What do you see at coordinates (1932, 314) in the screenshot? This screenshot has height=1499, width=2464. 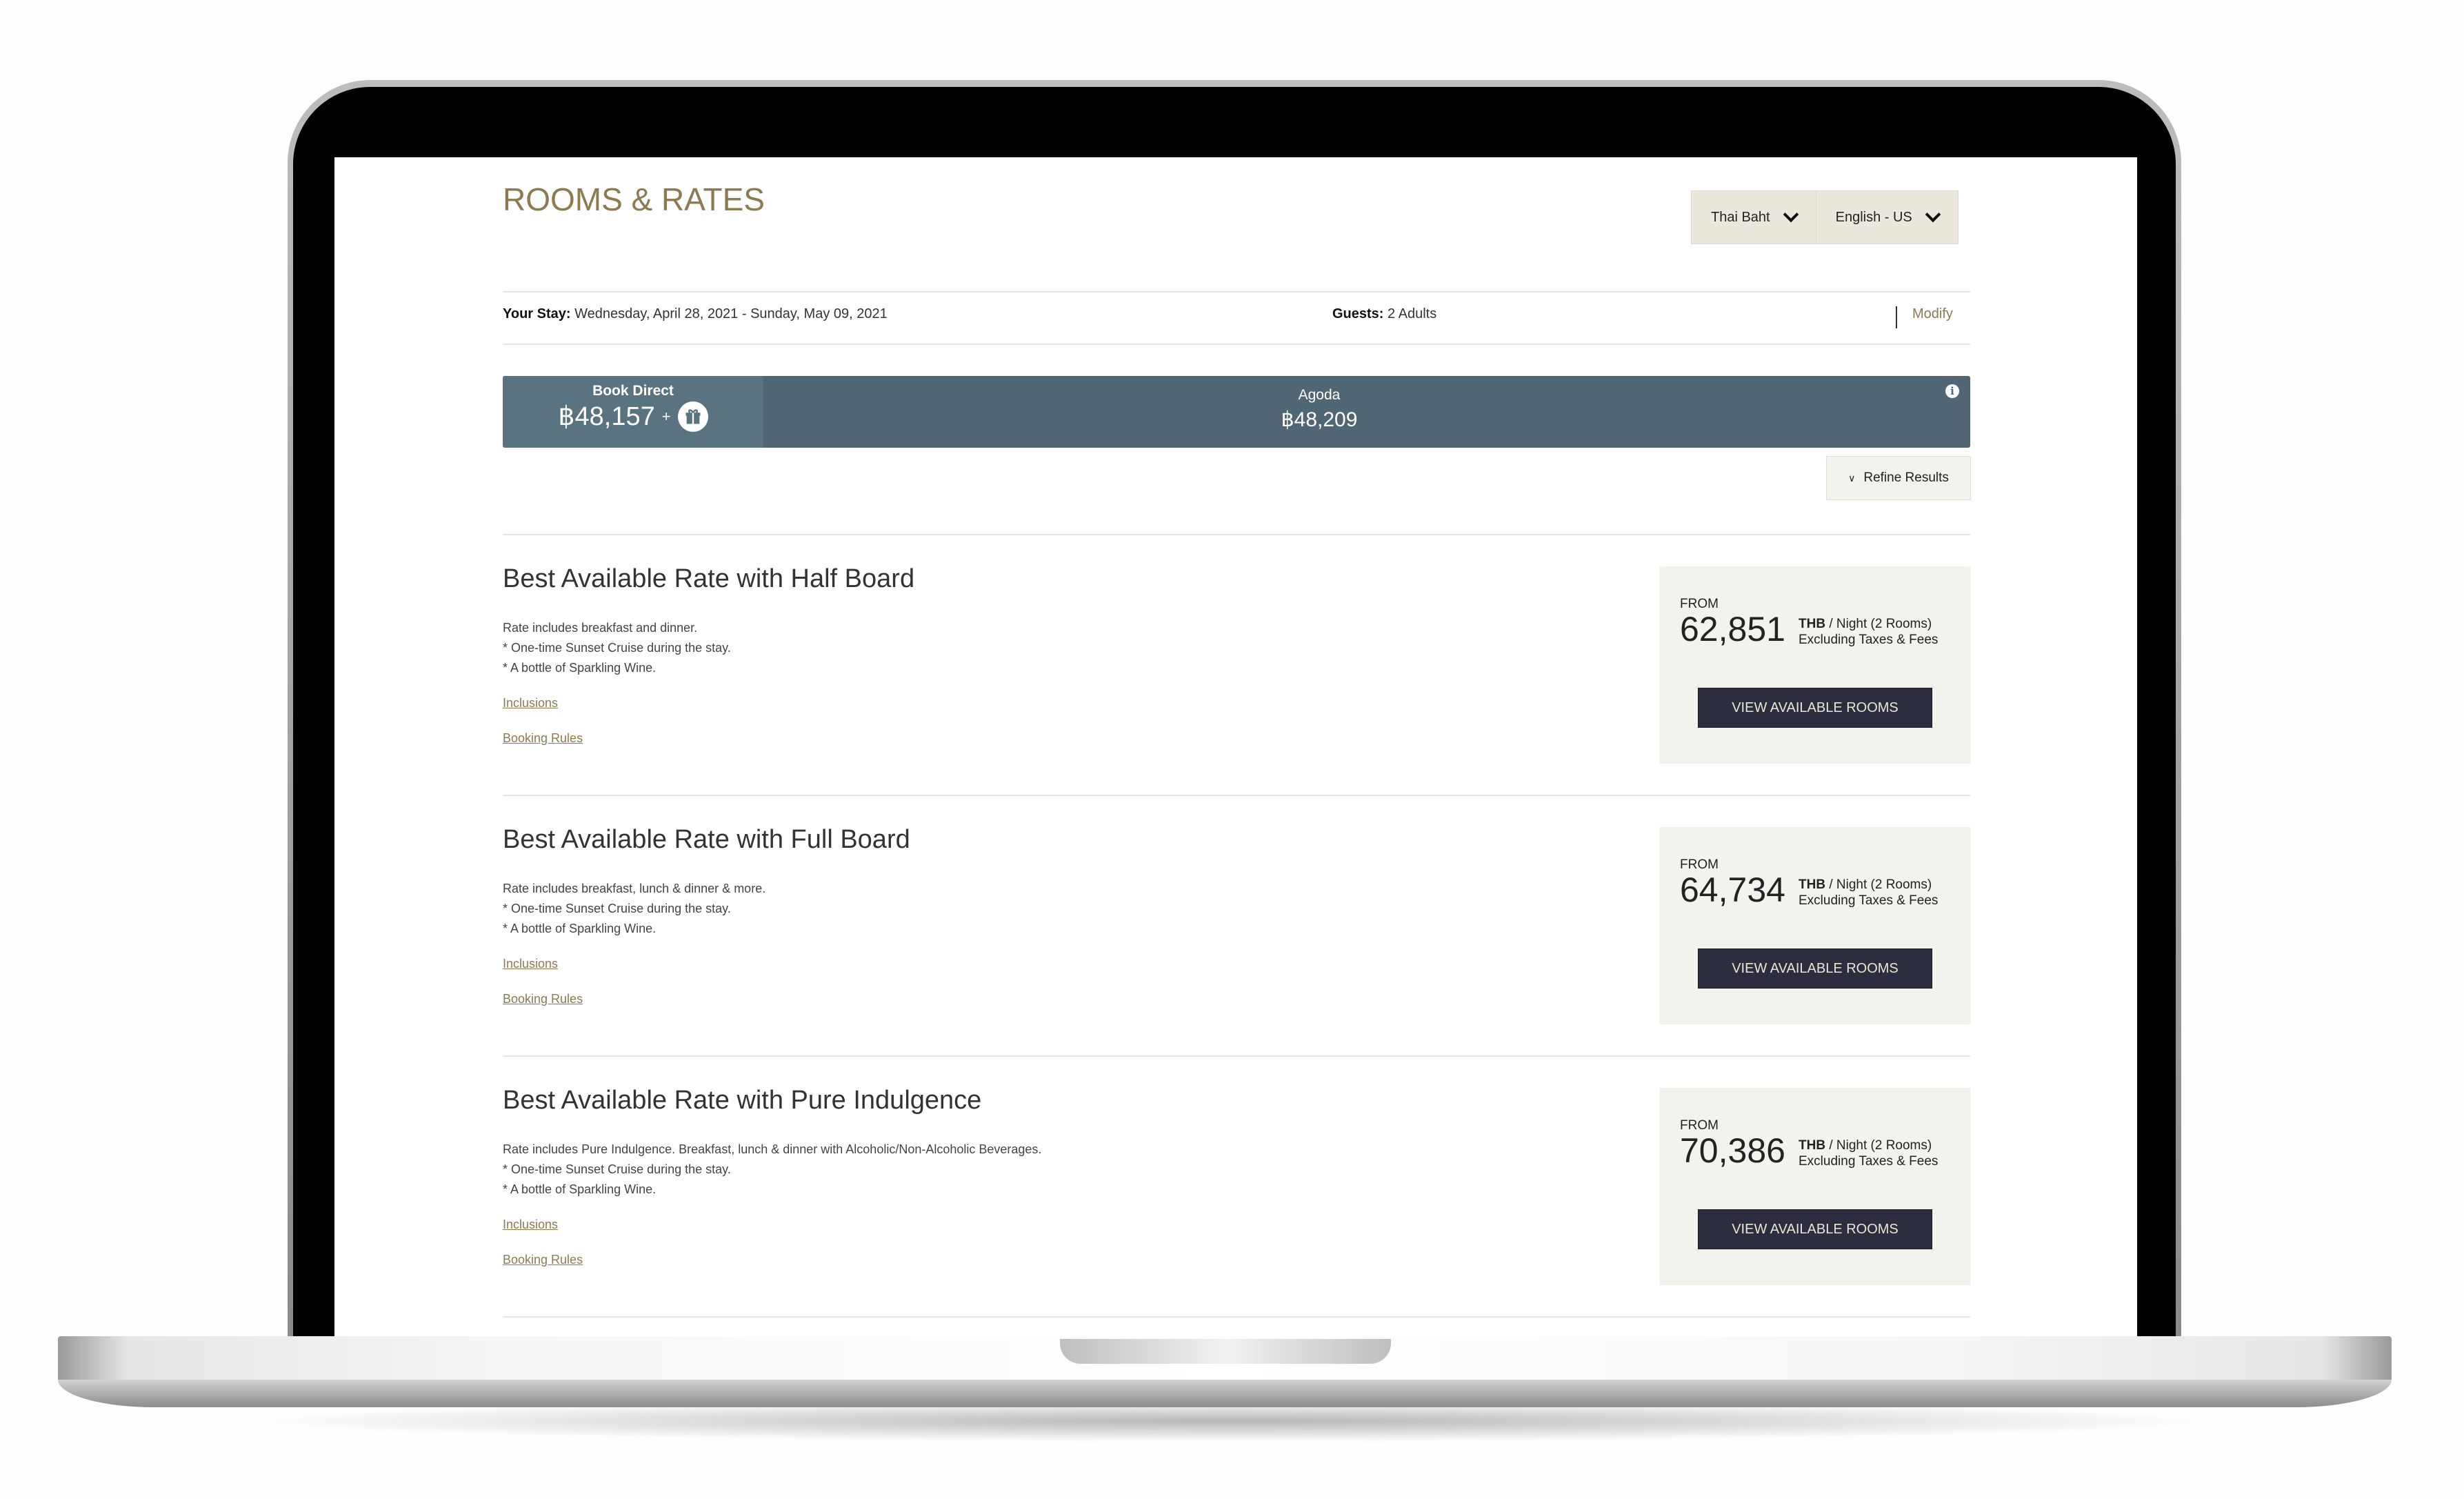 I see `modify-link: Modify` at bounding box center [1932, 314].